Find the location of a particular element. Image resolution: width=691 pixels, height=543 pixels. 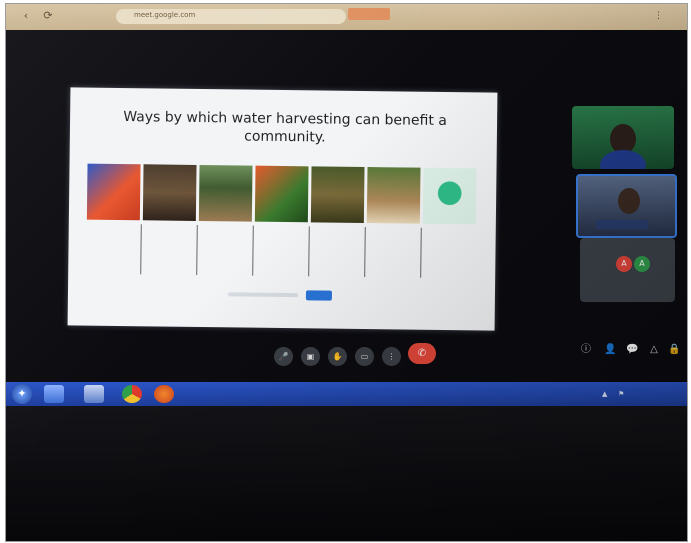

slide-pager-track is located at coordinates (262, 295).